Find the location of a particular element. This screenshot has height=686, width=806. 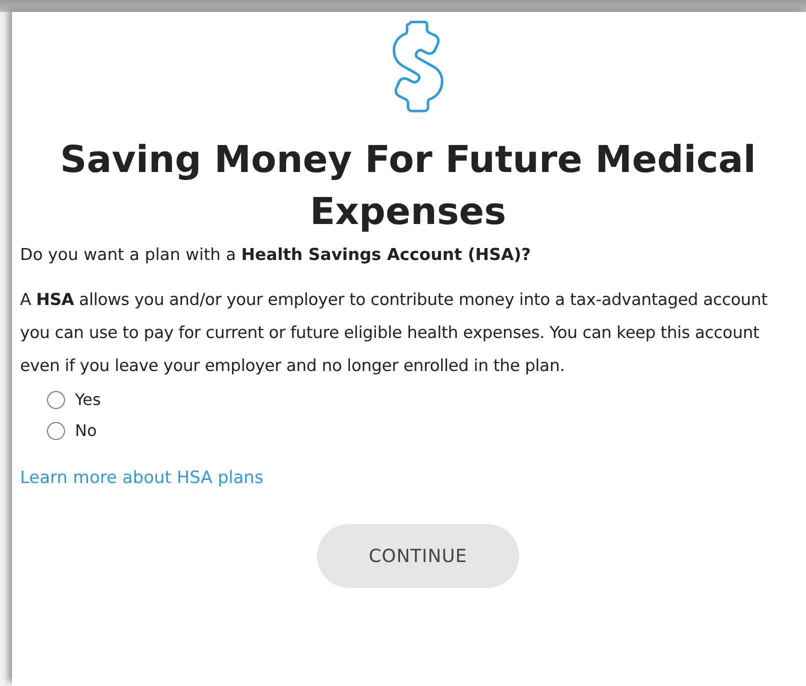

description-text: A HSA allows you and/or your employer to contribute money into a tax-advantaged account you can use to pay for current or future eligible health expenses. You can keep this account even if you leave your employer and no longer enrolled in the plan. is located at coordinates (394, 333).